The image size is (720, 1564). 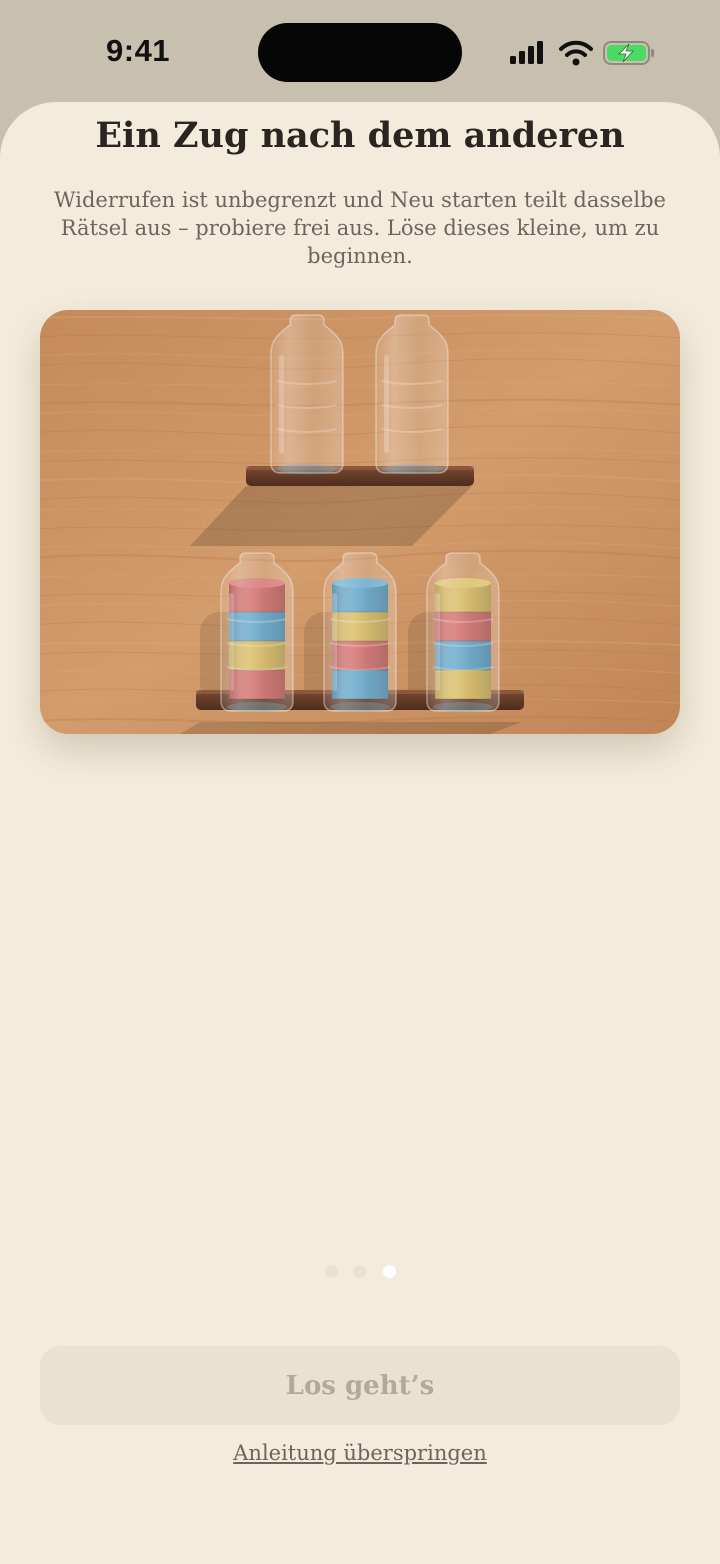 What do you see at coordinates (351, 728) in the screenshot?
I see `bottom-shelf-shadow` at bounding box center [351, 728].